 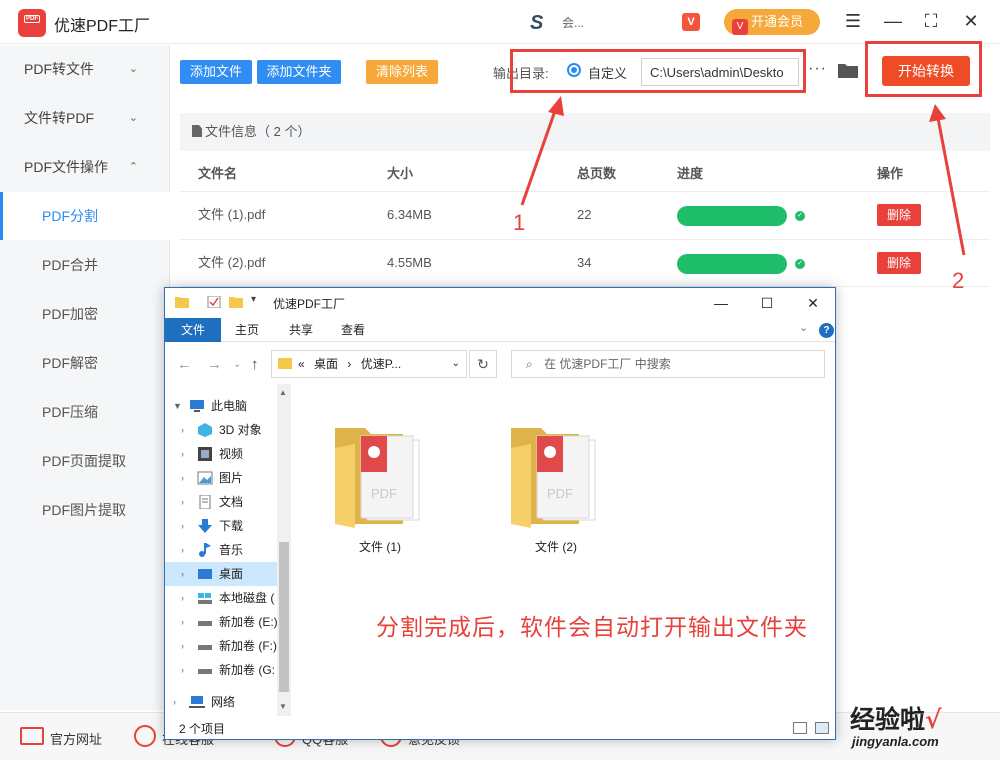 What do you see at coordinates (85, 167) in the screenshot?
I see `sidebar-group-pdf-operations: PDF文件操作 ⌃` at bounding box center [85, 167].